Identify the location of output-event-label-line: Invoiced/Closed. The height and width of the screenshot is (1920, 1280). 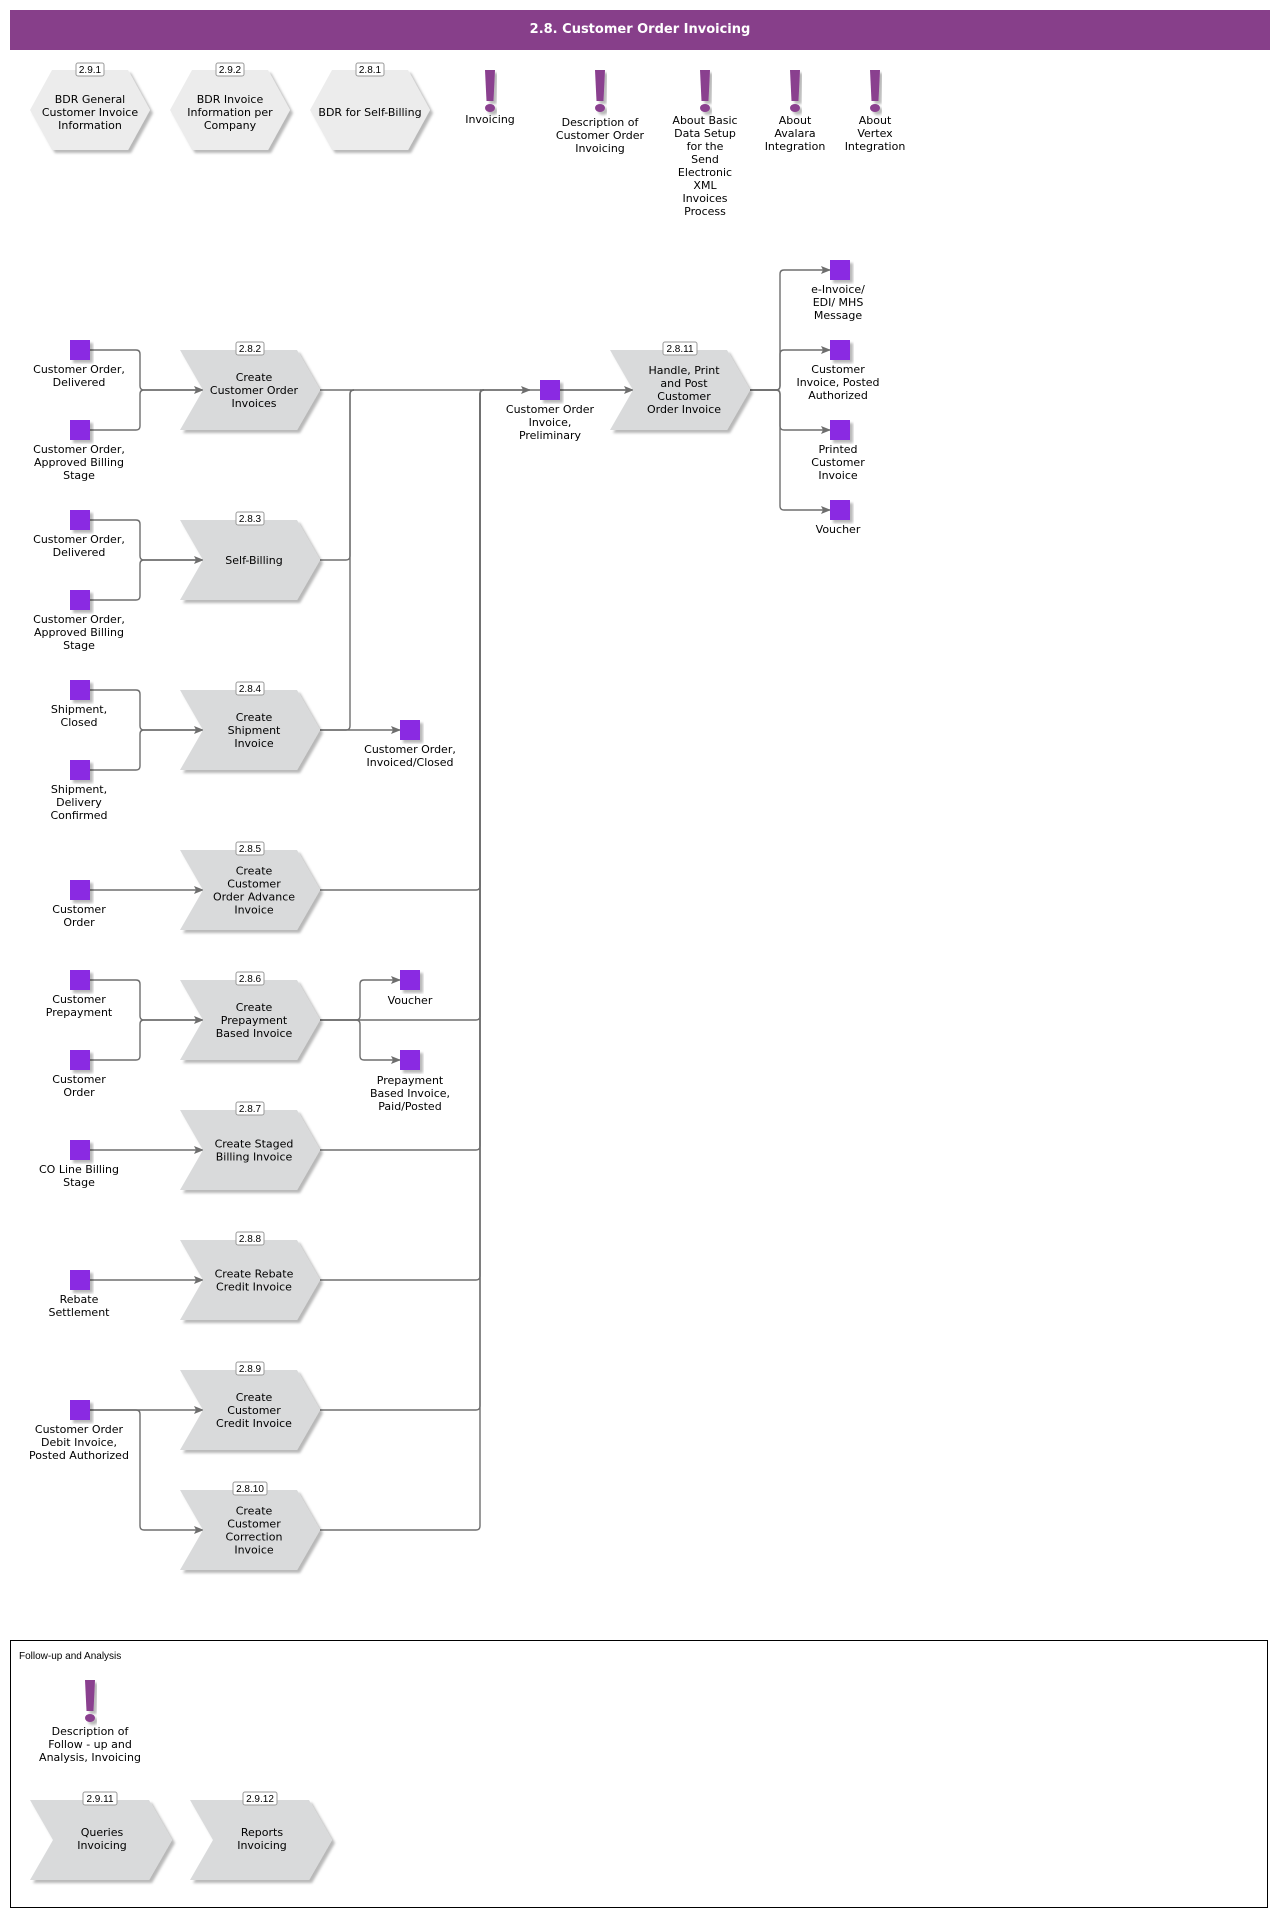
(410, 762).